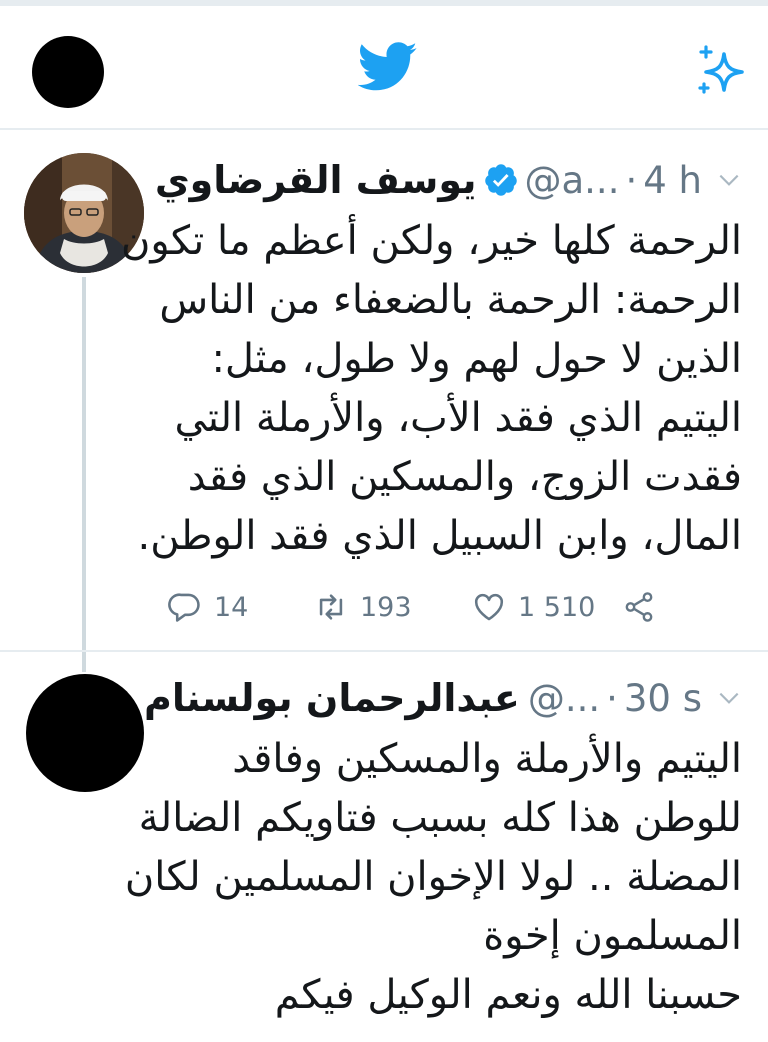 The width and height of the screenshot is (768, 1042). What do you see at coordinates (722, 70) in the screenshot?
I see `sparkle-icon` at bounding box center [722, 70].